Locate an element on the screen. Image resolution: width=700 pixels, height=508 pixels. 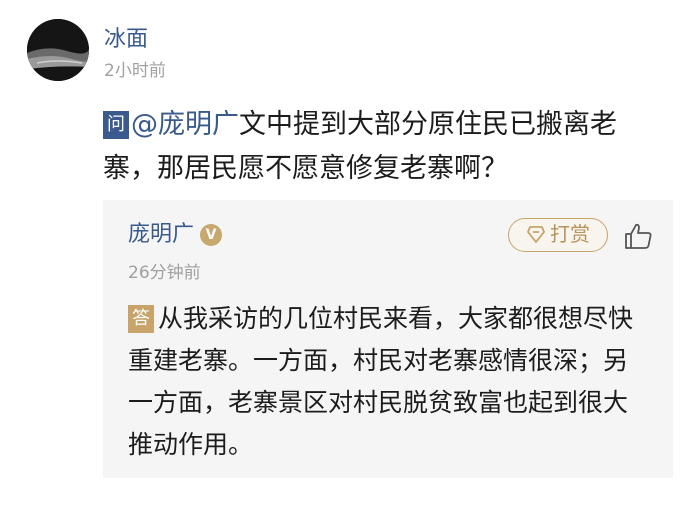
tip-button: 打赏 is located at coordinates (558, 235).